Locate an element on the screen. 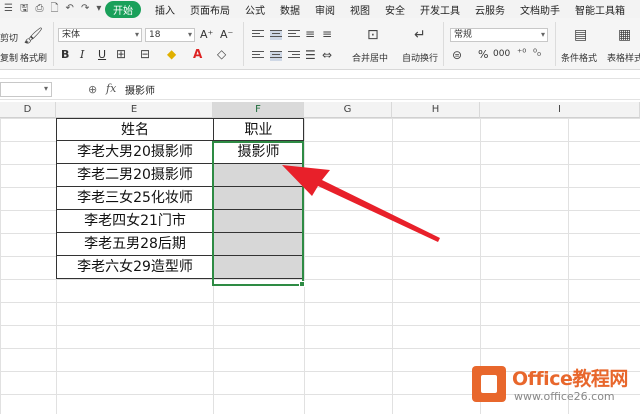 The width and height of the screenshot is (640, 414). column-header-h: H is located at coordinates (436, 110).